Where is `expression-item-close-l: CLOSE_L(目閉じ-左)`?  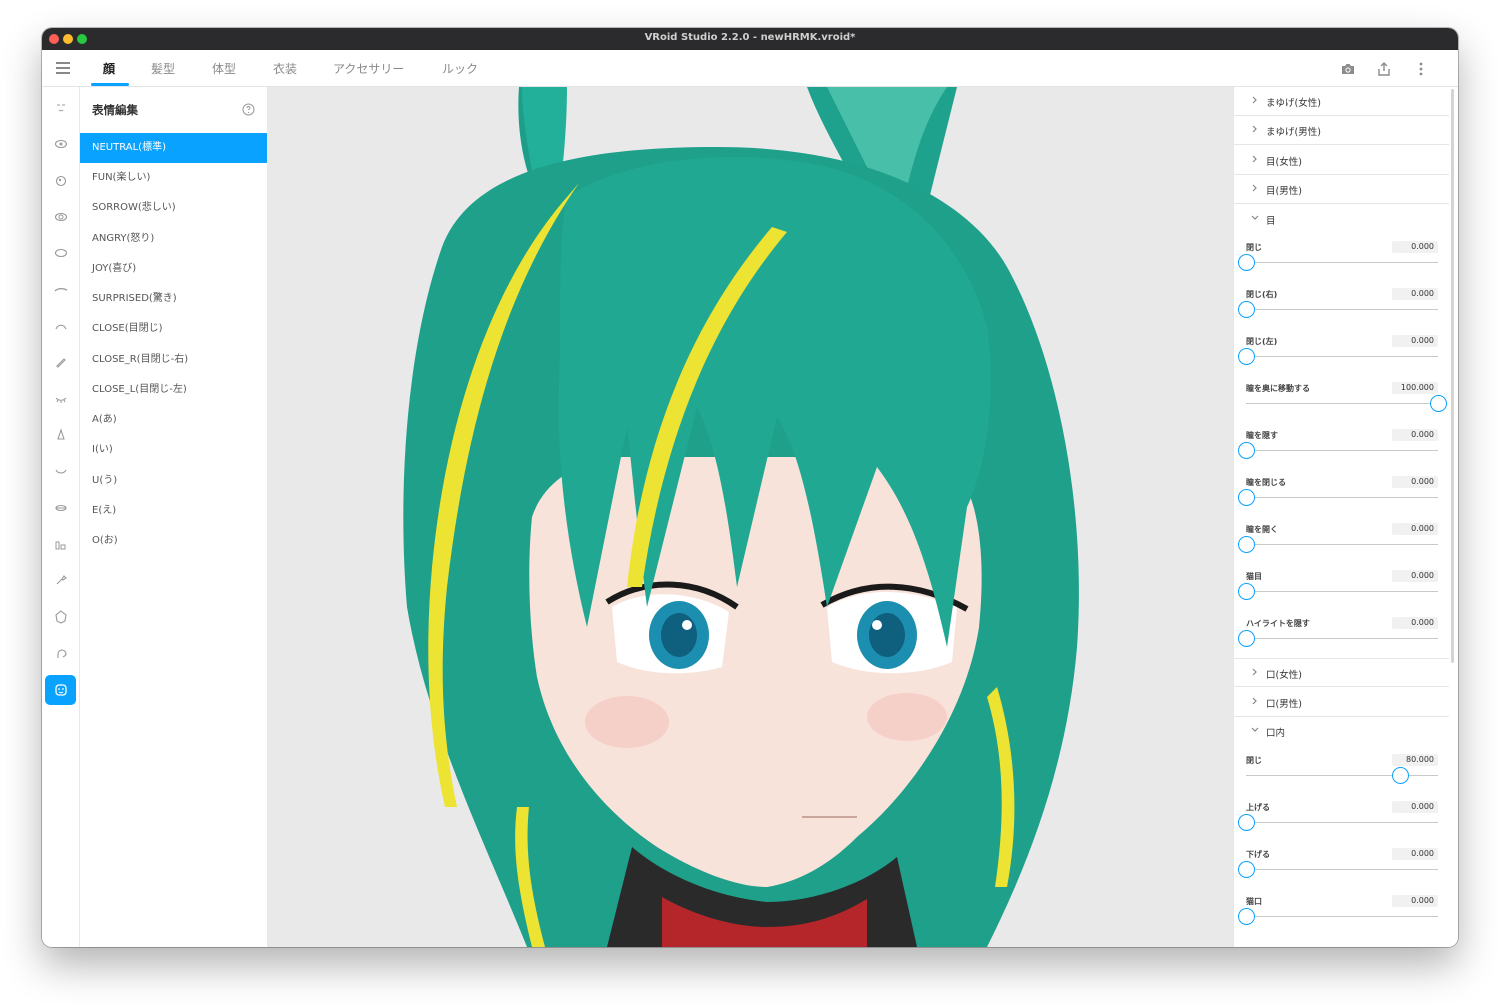 expression-item-close-l: CLOSE_L(目閉じ-左) is located at coordinates (173, 390).